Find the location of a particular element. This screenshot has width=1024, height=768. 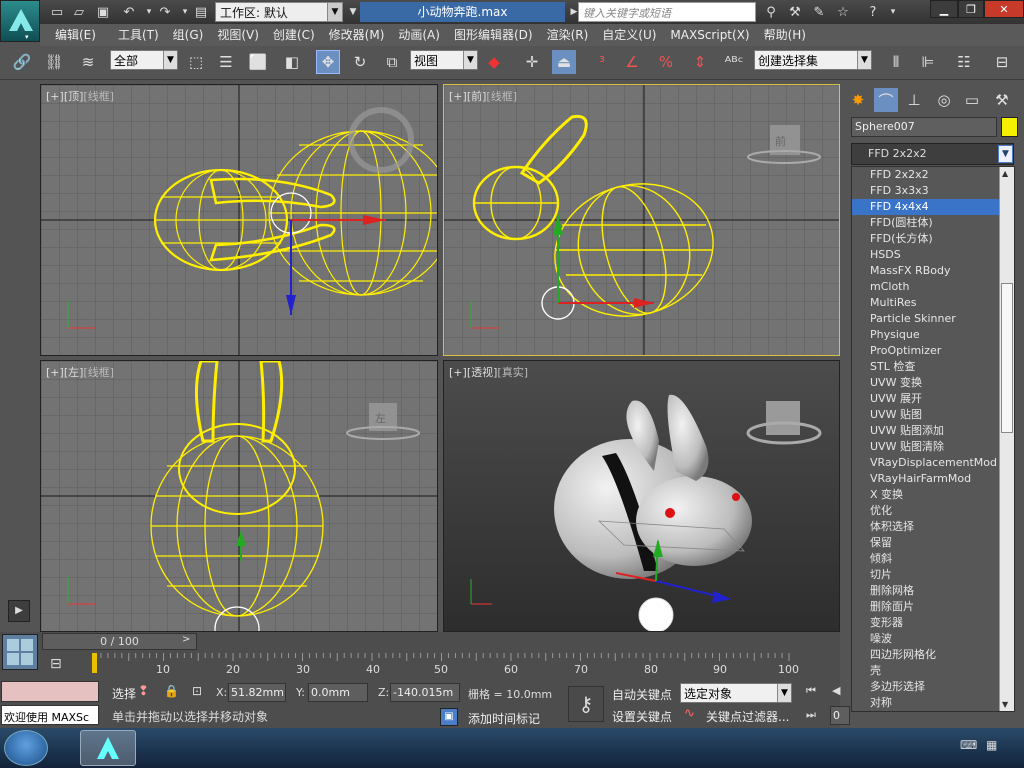

spinner-snap-icon: ⇕ is located at coordinates (700, 62).